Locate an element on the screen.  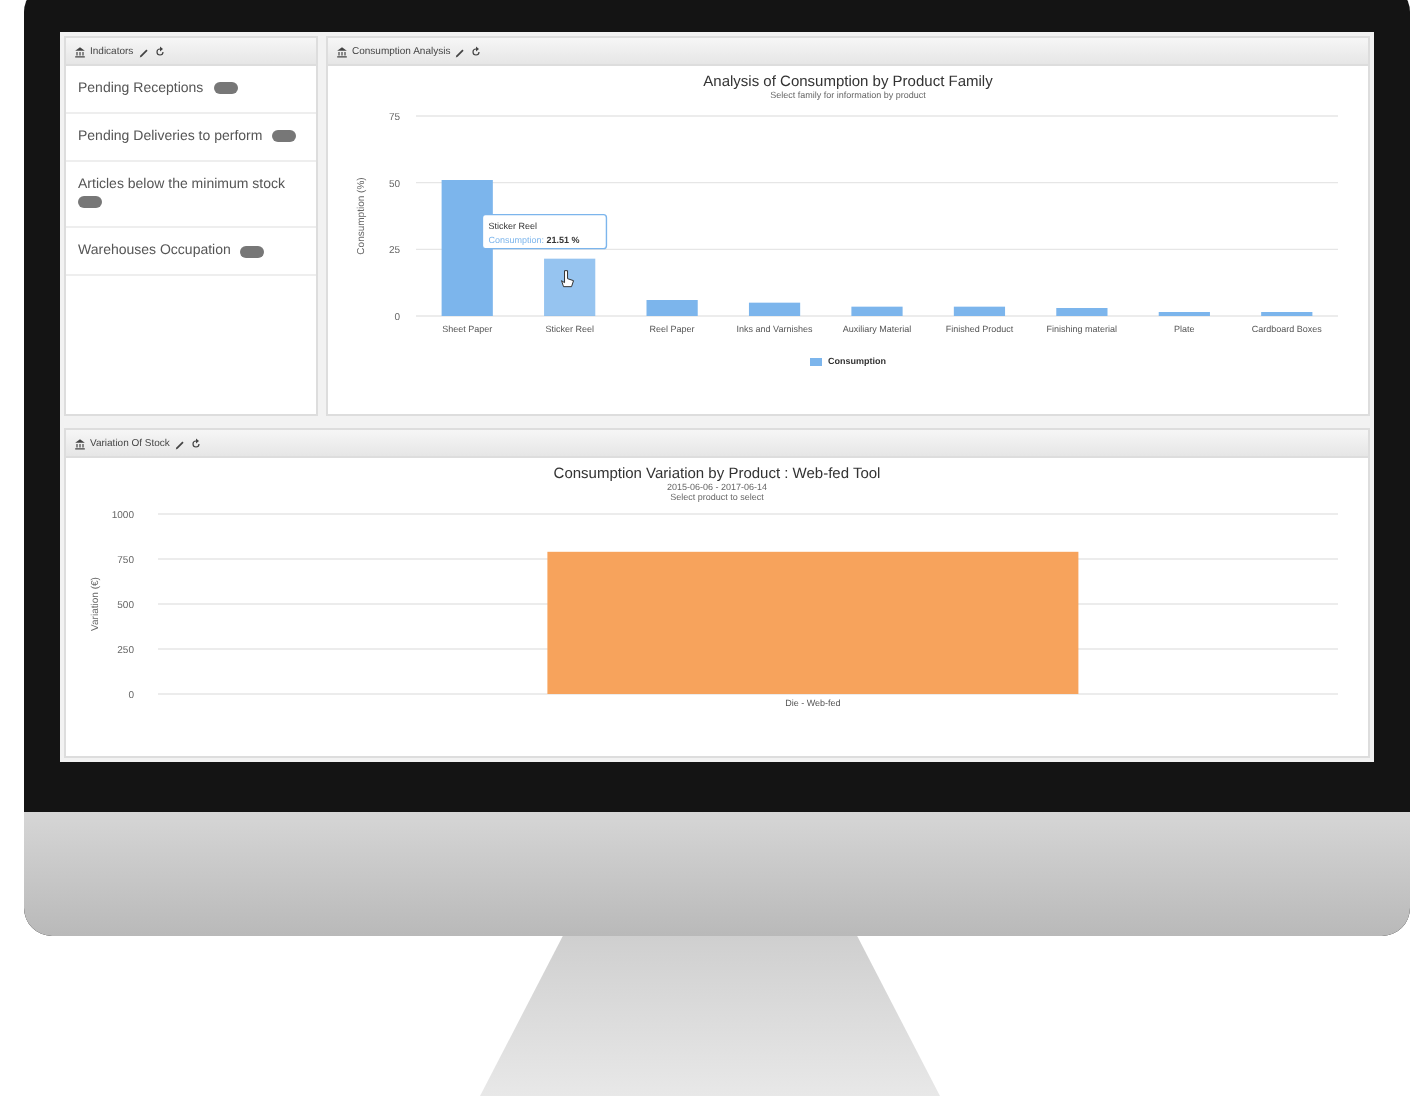
legend-swatch is located at coordinates (816, 361).